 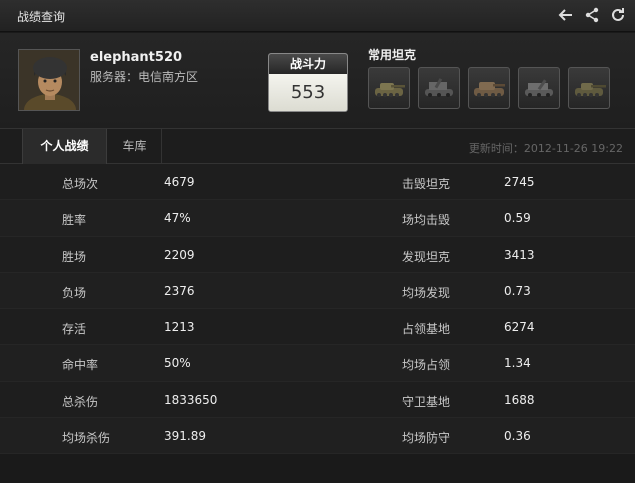 What do you see at coordinates (179, 254) in the screenshot?
I see `stat-value: 2209` at bounding box center [179, 254].